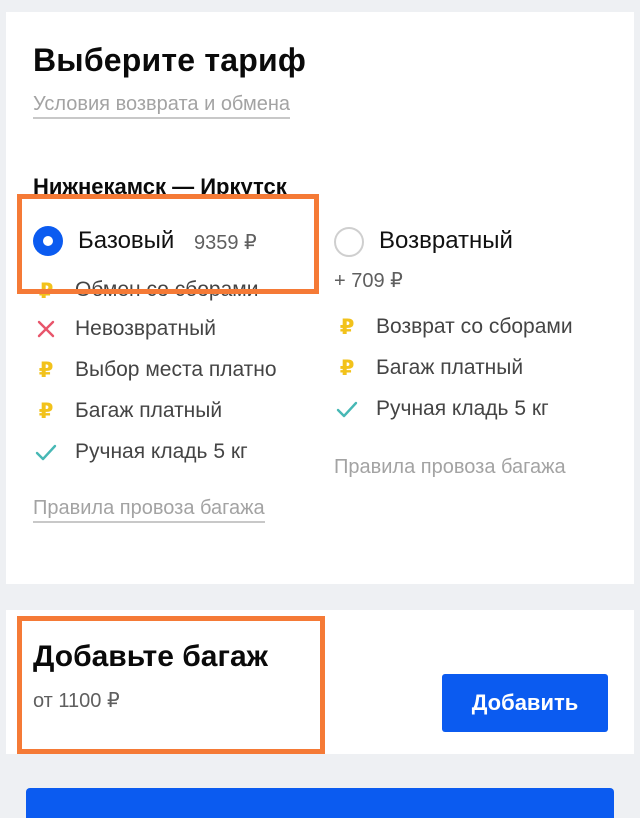 This screenshot has width=640, height=818. I want to click on feature-text: Обмен со сборами, so click(167, 289).